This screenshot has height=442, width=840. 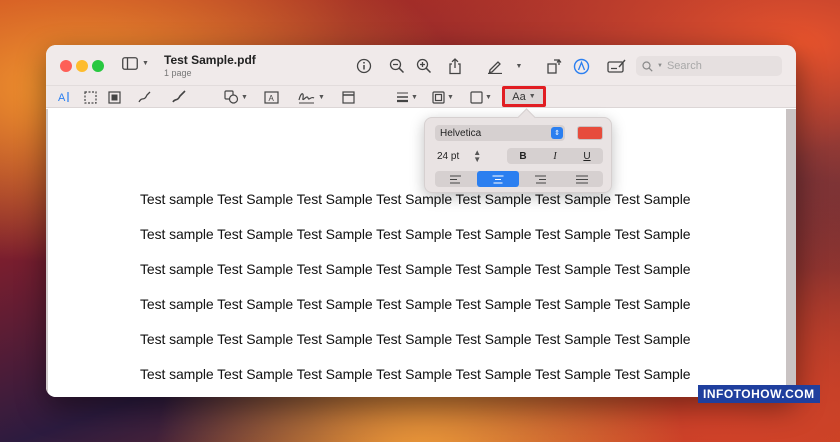 What do you see at coordinates (791, 253) in the screenshot?
I see `vertical-scrollbar` at bounding box center [791, 253].